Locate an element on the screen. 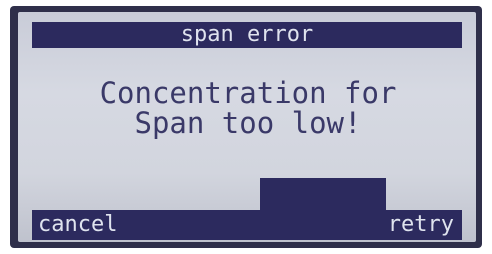  screen-title: span error is located at coordinates (247, 34).